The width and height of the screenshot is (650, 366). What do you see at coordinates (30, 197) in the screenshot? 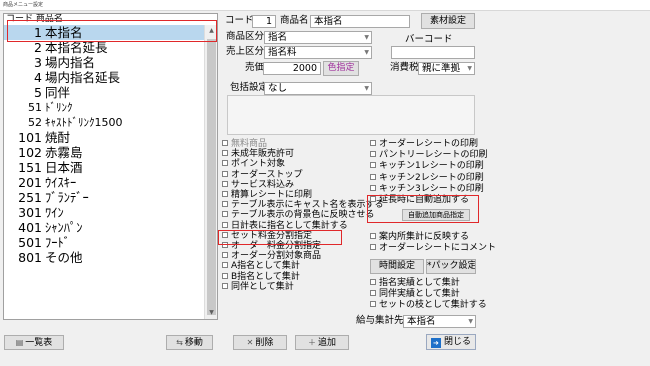
I see `list-item-code: 251` at bounding box center [30, 197].